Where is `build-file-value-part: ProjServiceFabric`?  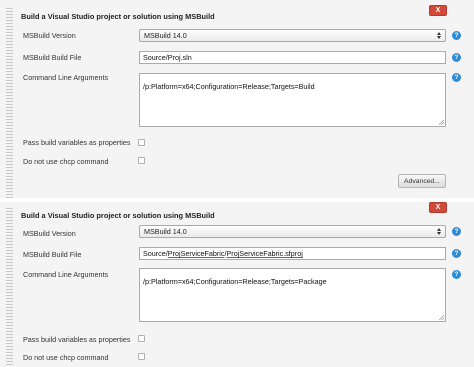
build-file-value-part: ProjServiceFabric is located at coordinates (196, 253).